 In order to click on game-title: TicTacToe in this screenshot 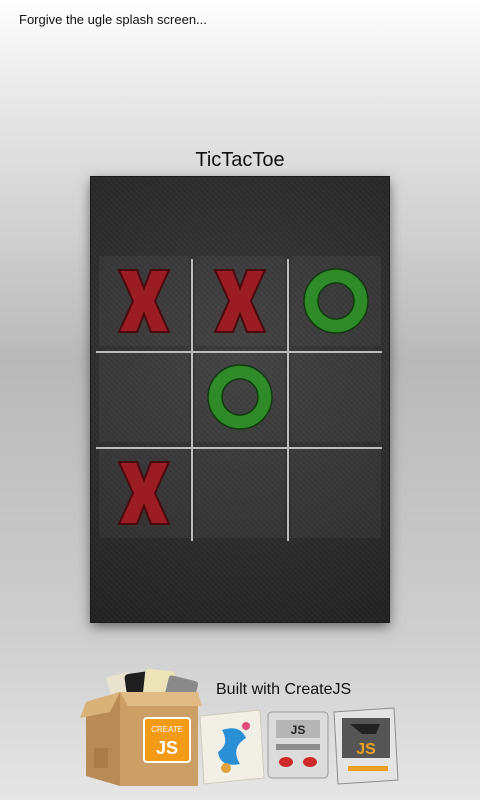, I will do `click(240, 160)`.